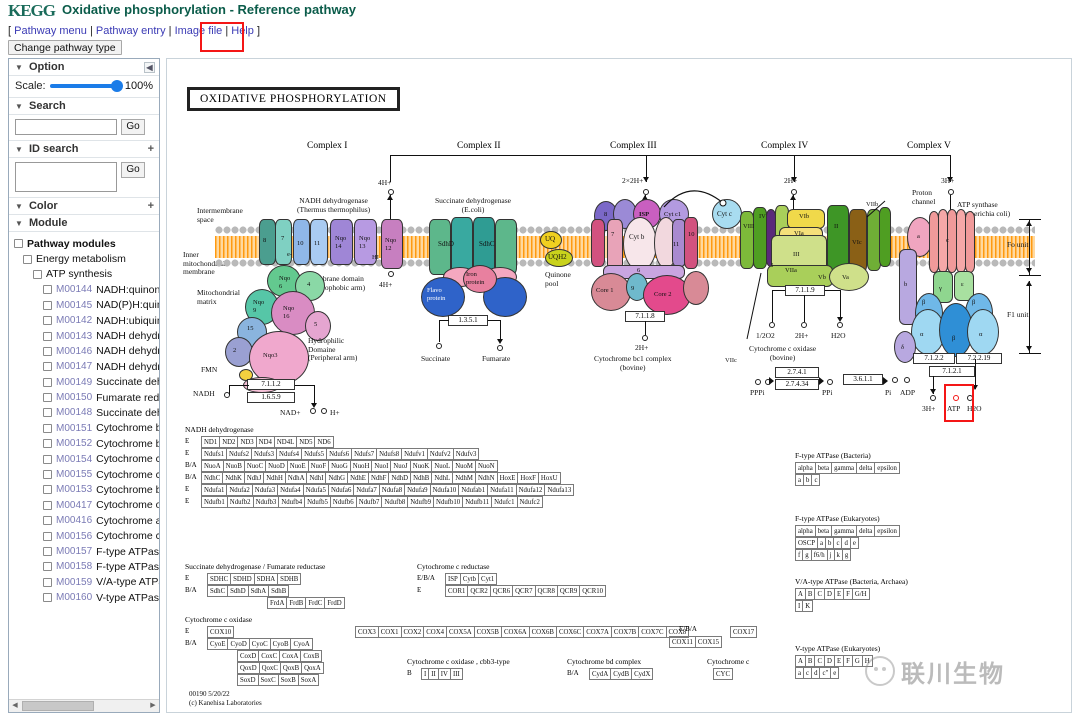 This screenshot has height=721, width=1080. I want to click on module-row: M00417 Cytochrome o ub, so click(84, 505).